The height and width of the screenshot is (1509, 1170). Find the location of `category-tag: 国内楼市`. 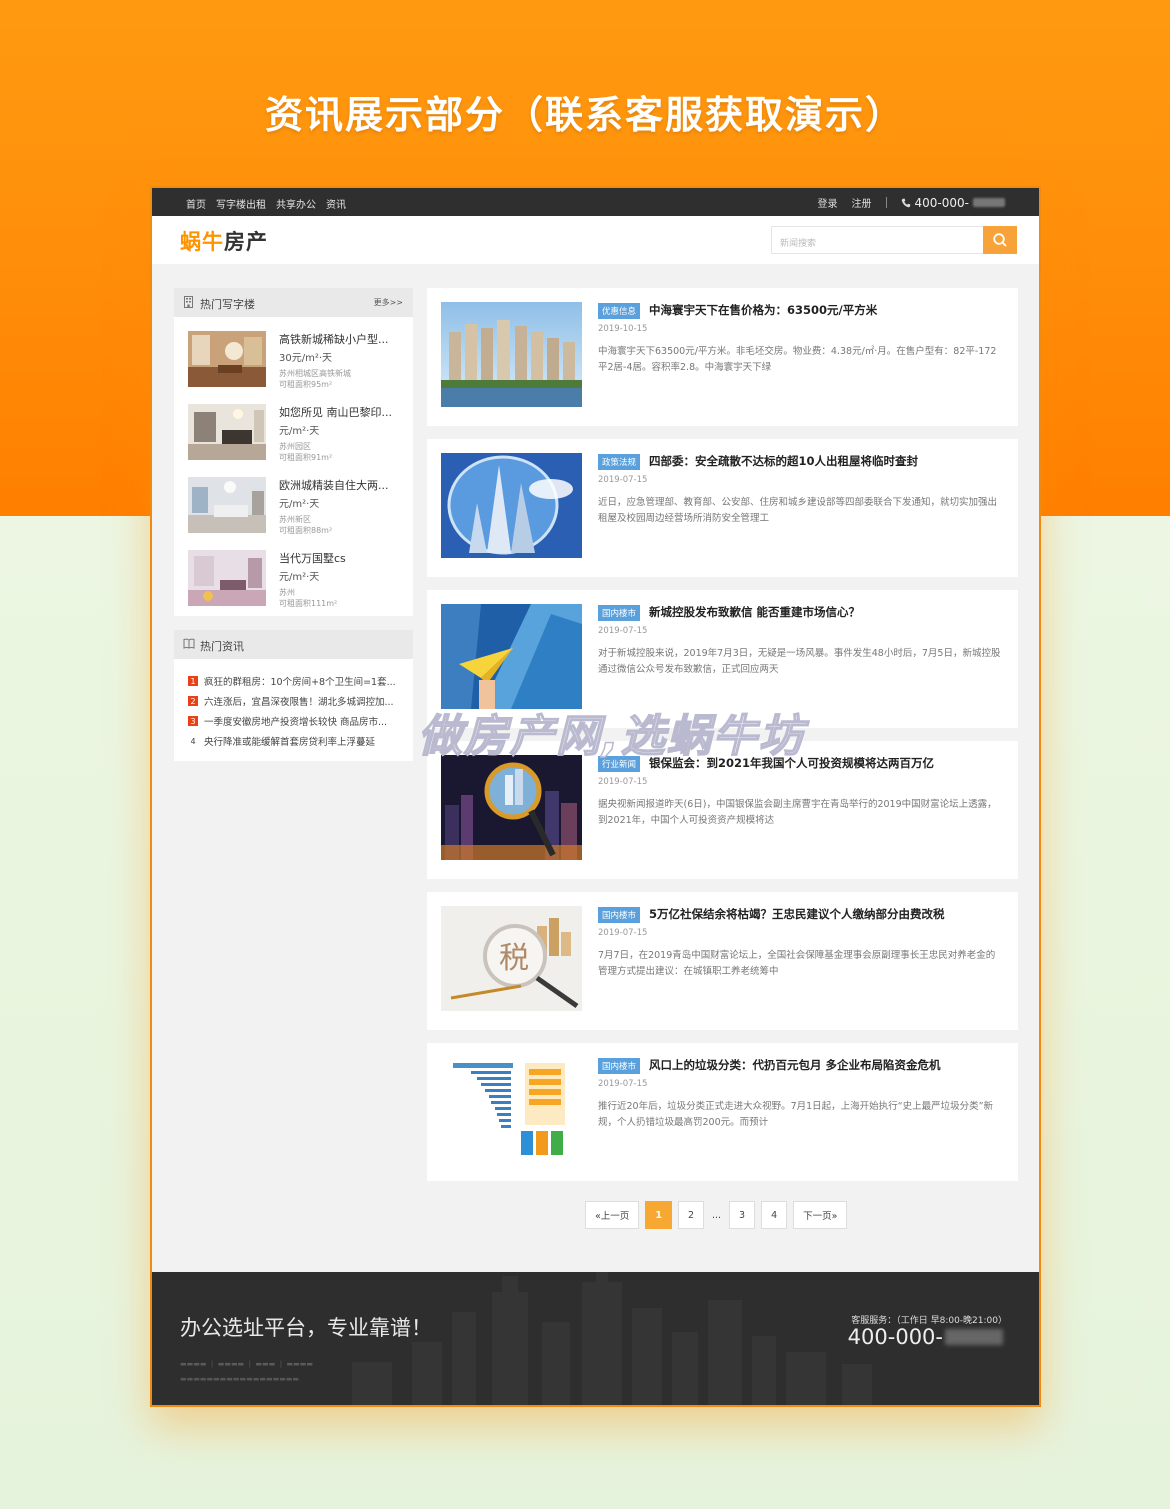

category-tag: 国内楼市 is located at coordinates (619, 1066).